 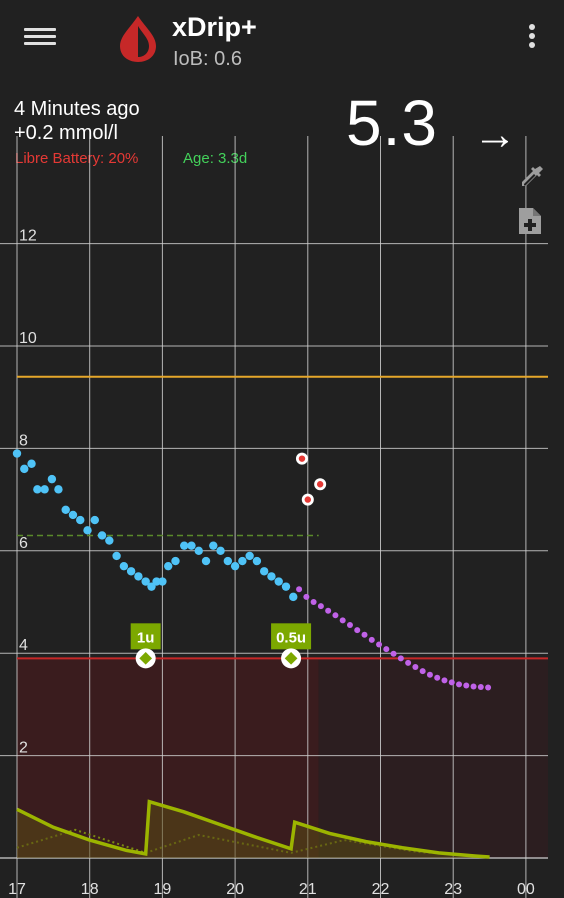 What do you see at coordinates (90, 889) in the screenshot?
I see `x-tick-label: 18` at bounding box center [90, 889].